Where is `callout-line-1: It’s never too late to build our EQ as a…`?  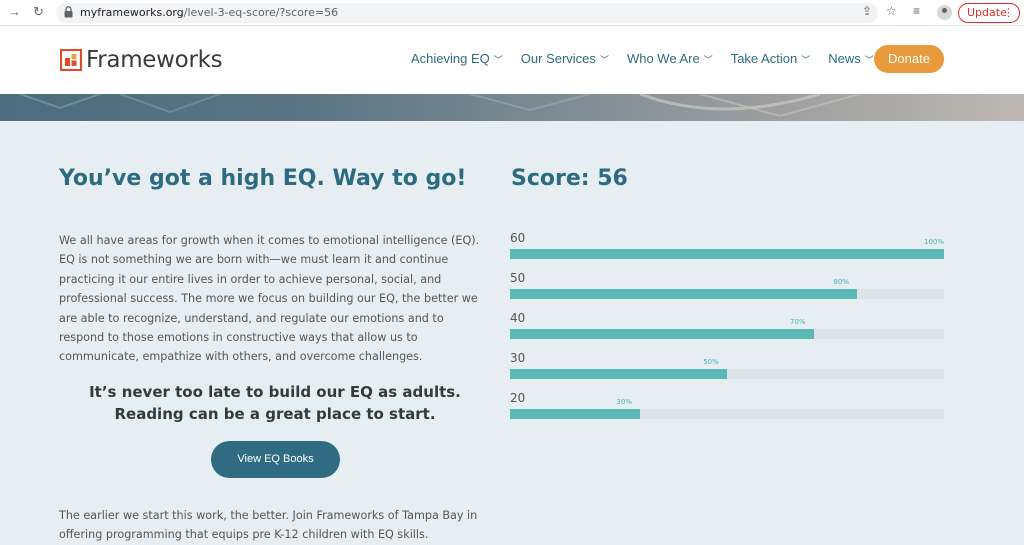
callout-line-1: It’s never too late to build our EQ as a… is located at coordinates (275, 392).